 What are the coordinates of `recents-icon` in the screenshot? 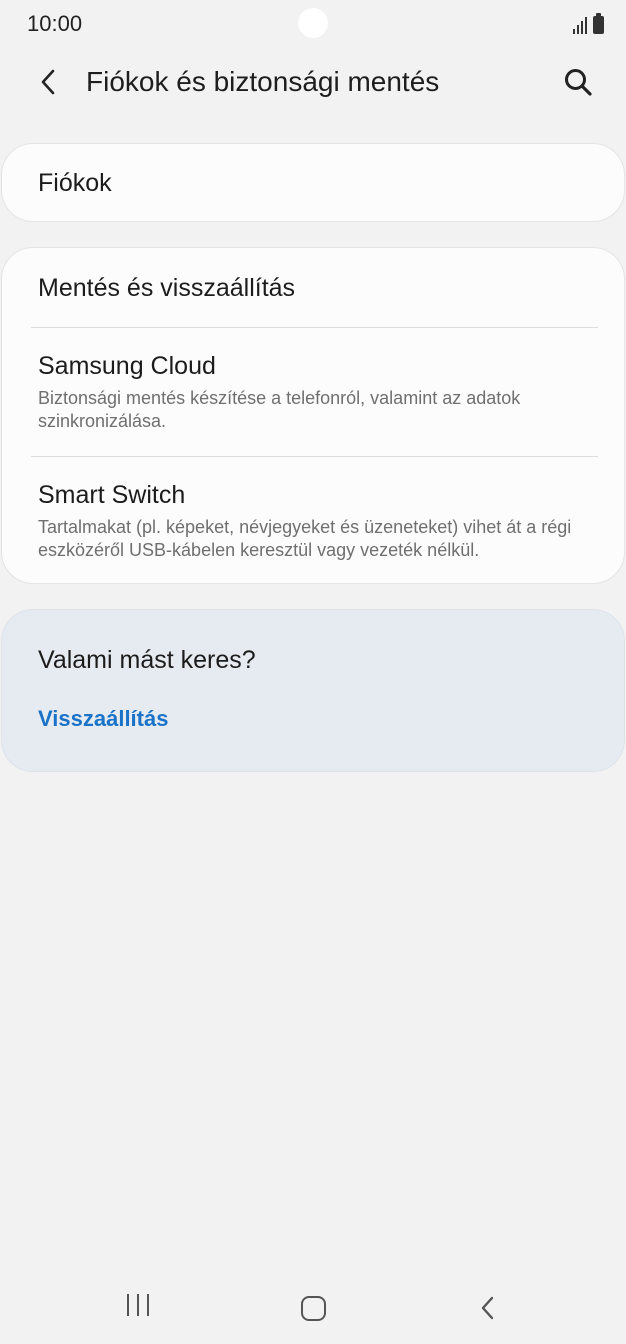 It's located at (128, 1305).